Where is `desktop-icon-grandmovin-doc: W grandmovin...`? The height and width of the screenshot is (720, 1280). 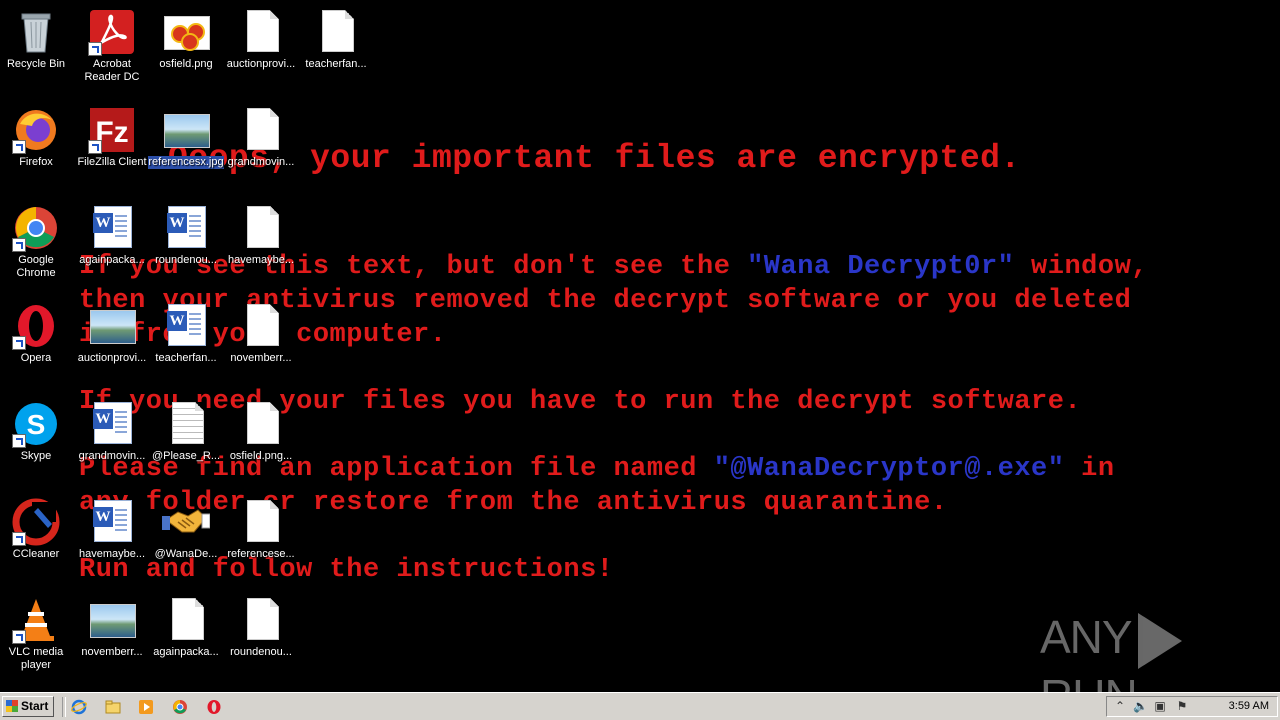 desktop-icon-grandmovin-doc: W grandmovin... is located at coordinates (112, 428).